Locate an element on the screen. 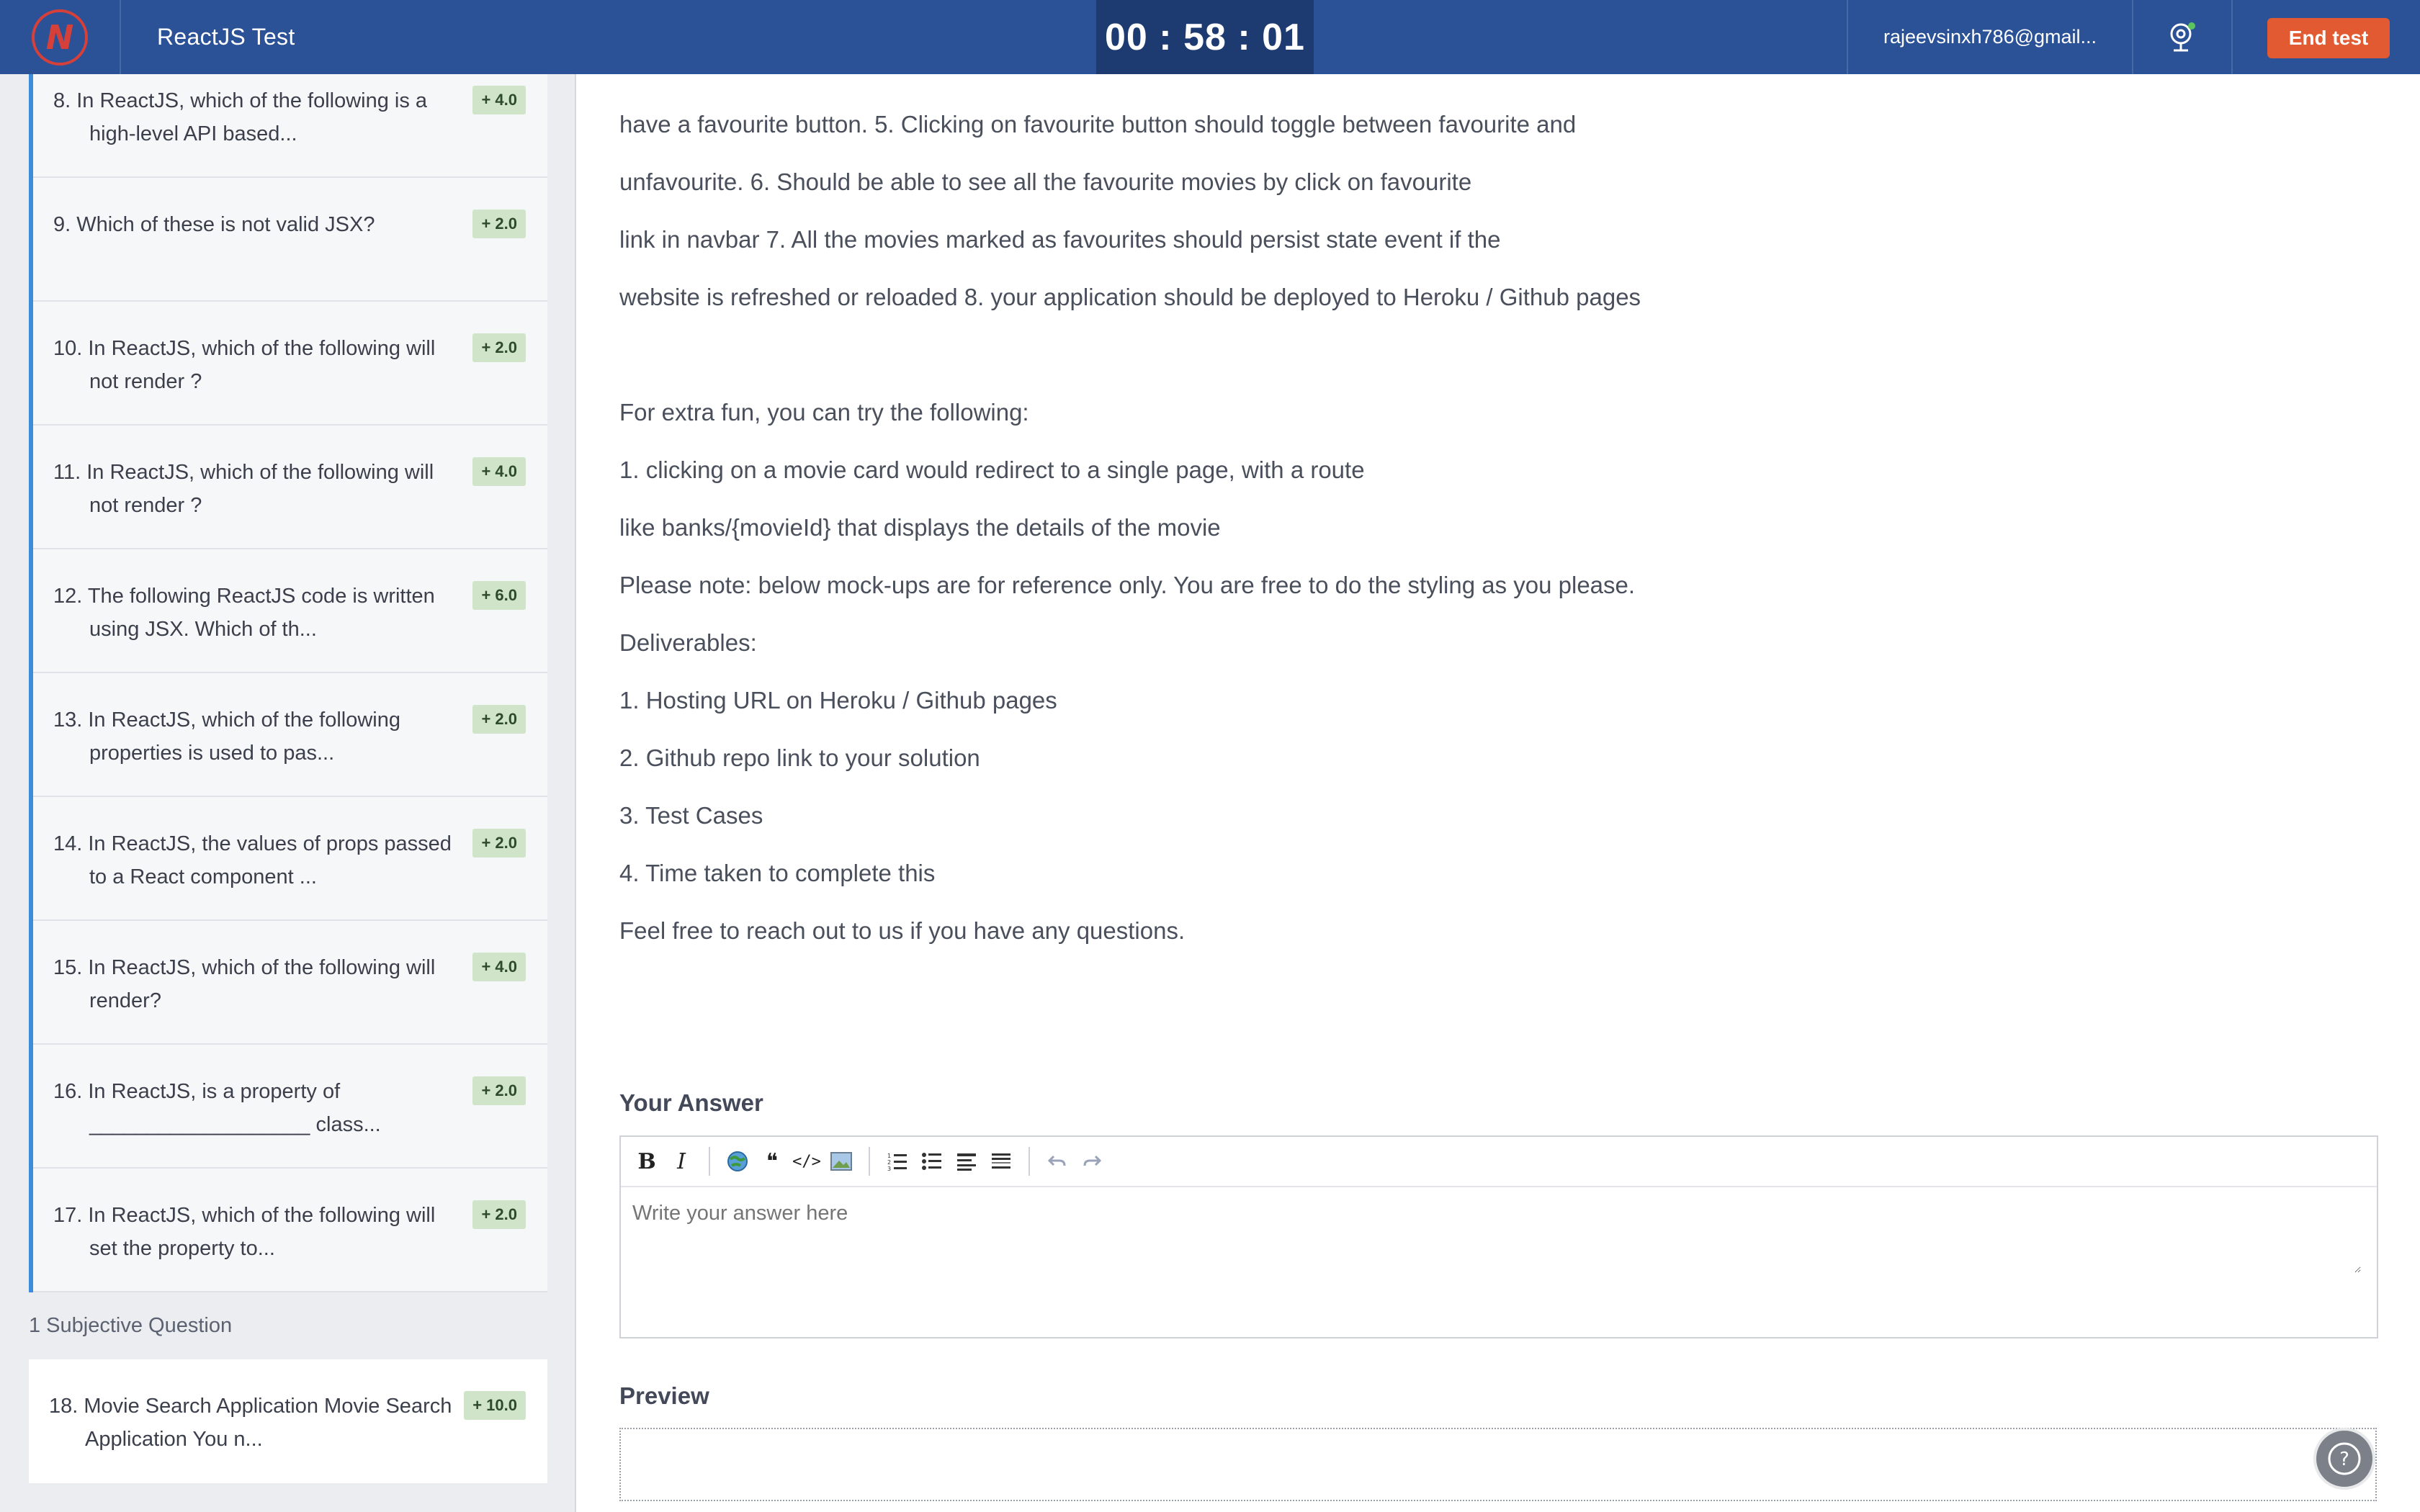 This screenshot has height=1512, width=2420. image-button is located at coordinates (842, 1161).